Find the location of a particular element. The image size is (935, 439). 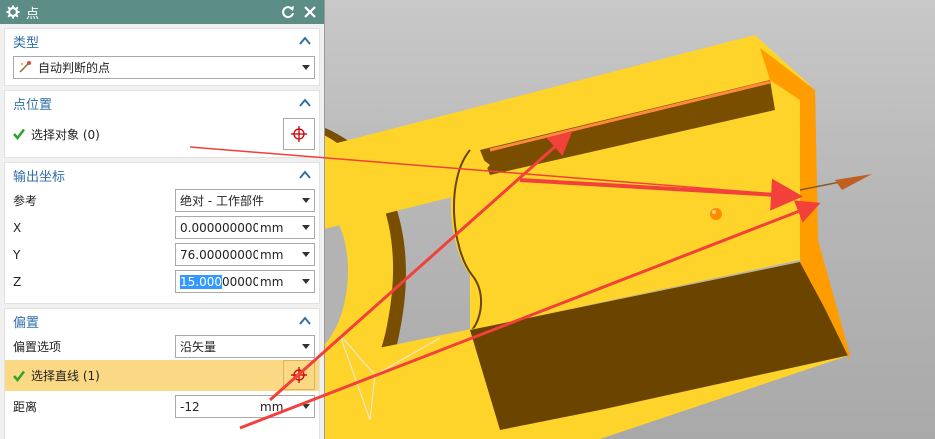

reset-icon is located at coordinates (288, 12).